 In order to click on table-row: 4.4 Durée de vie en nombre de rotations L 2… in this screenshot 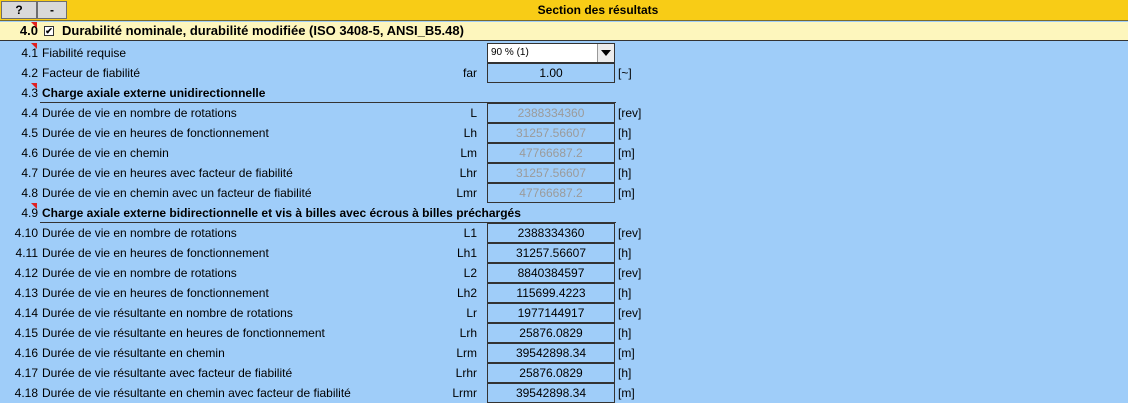, I will do `click(564, 113)`.